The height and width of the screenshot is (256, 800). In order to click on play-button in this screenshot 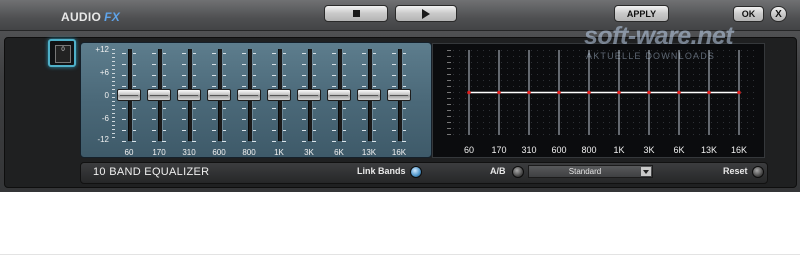, I will do `click(426, 13)`.